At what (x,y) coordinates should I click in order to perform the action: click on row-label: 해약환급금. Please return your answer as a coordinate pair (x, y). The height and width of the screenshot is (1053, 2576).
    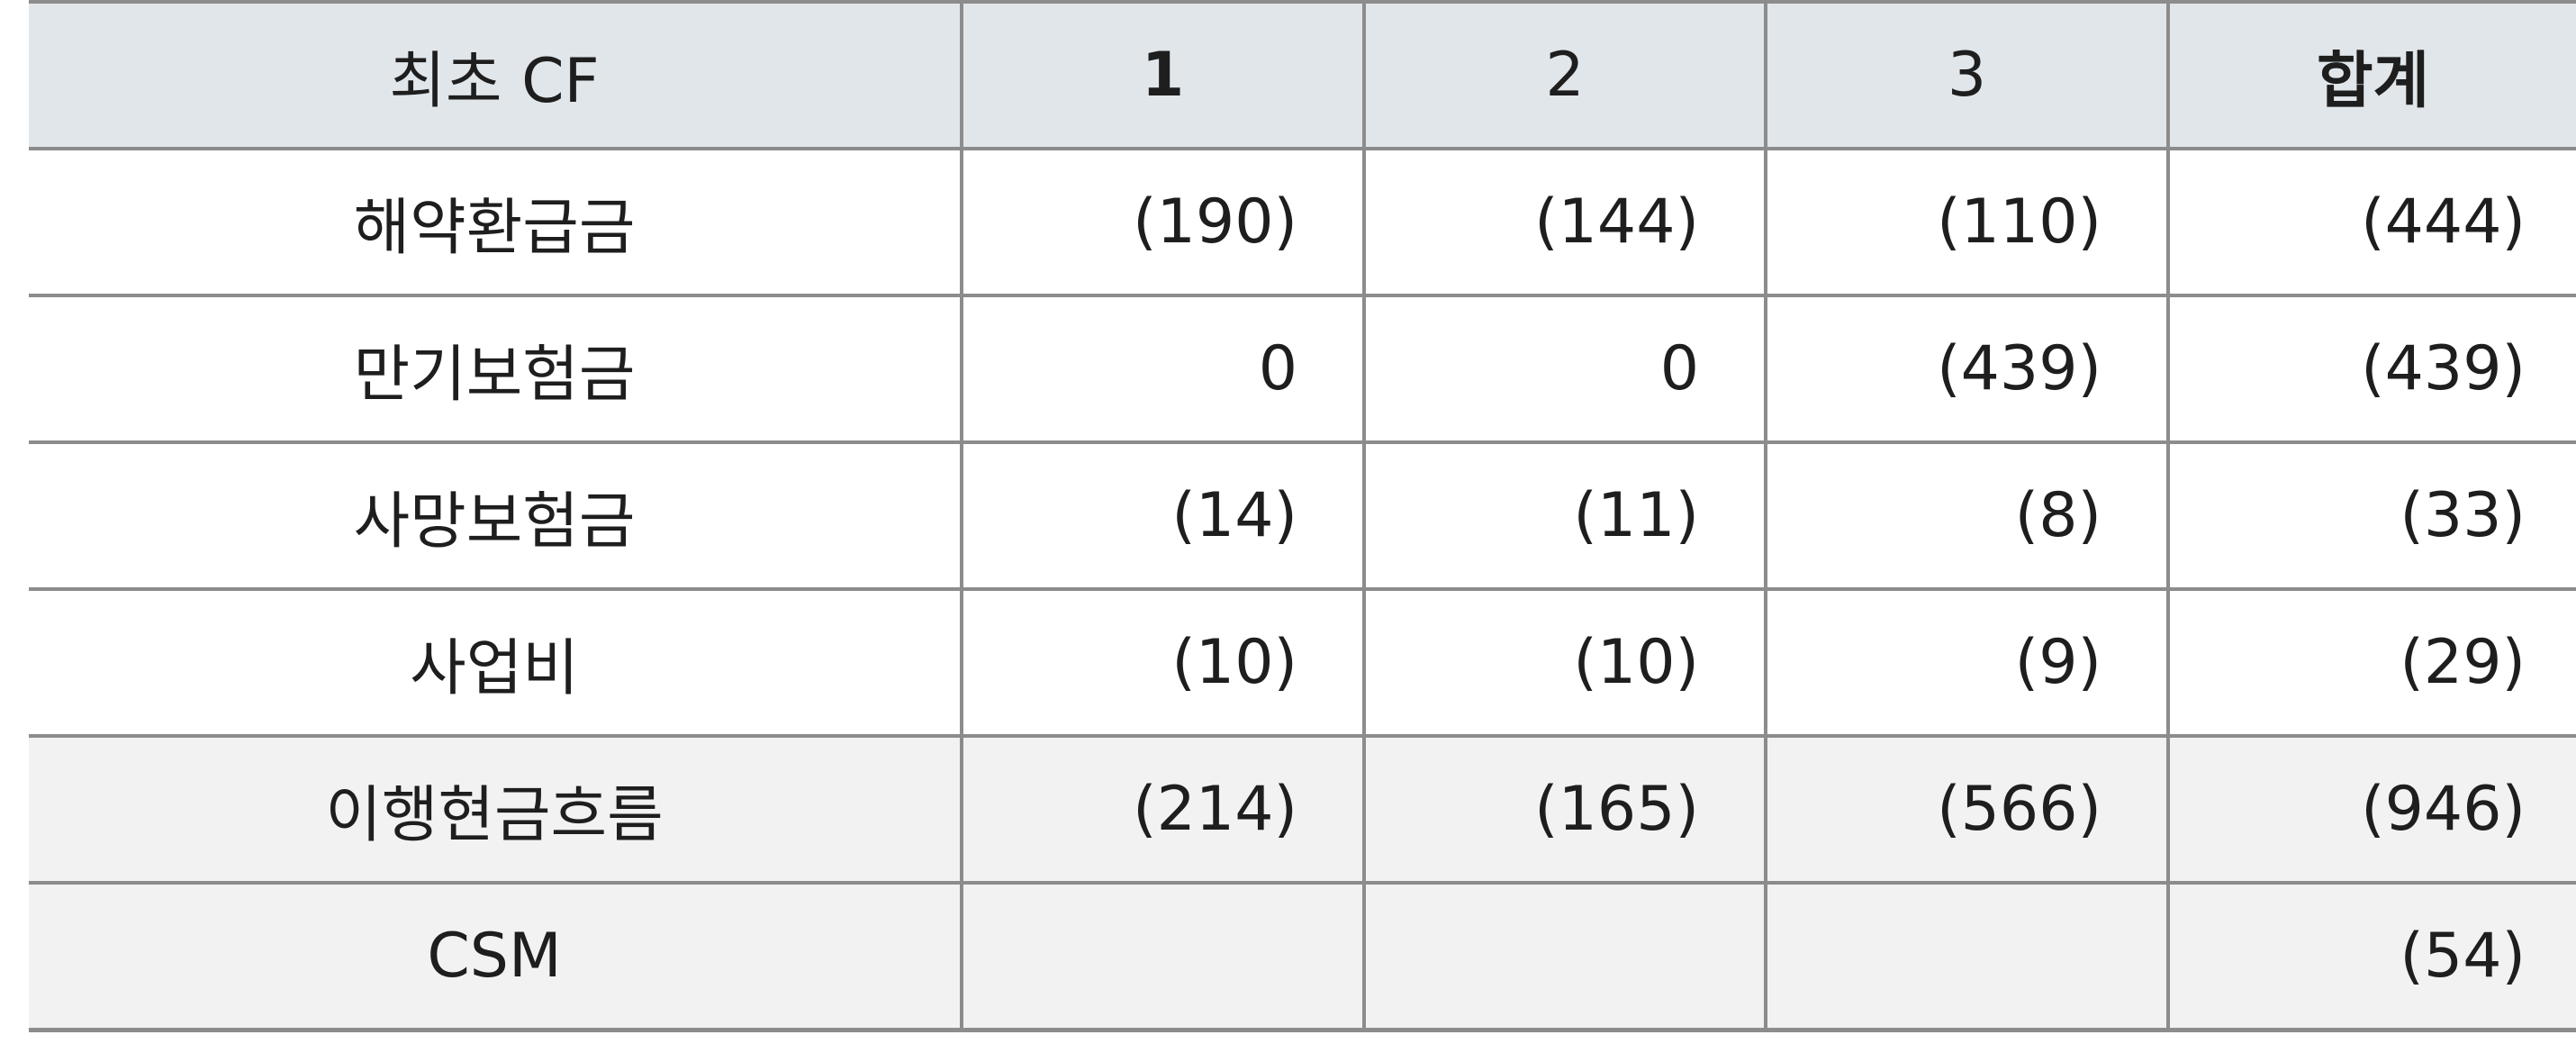
    Looking at the image, I should click on (495, 223).